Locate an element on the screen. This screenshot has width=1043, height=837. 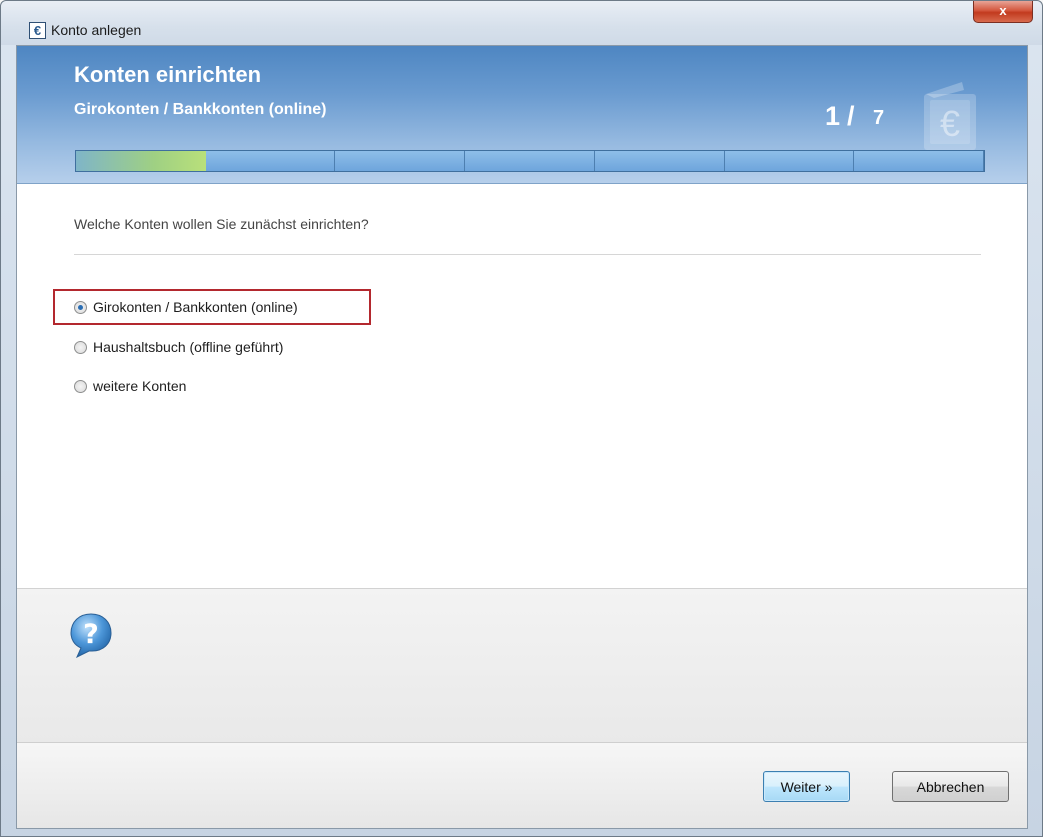
divider is located at coordinates (527, 254).